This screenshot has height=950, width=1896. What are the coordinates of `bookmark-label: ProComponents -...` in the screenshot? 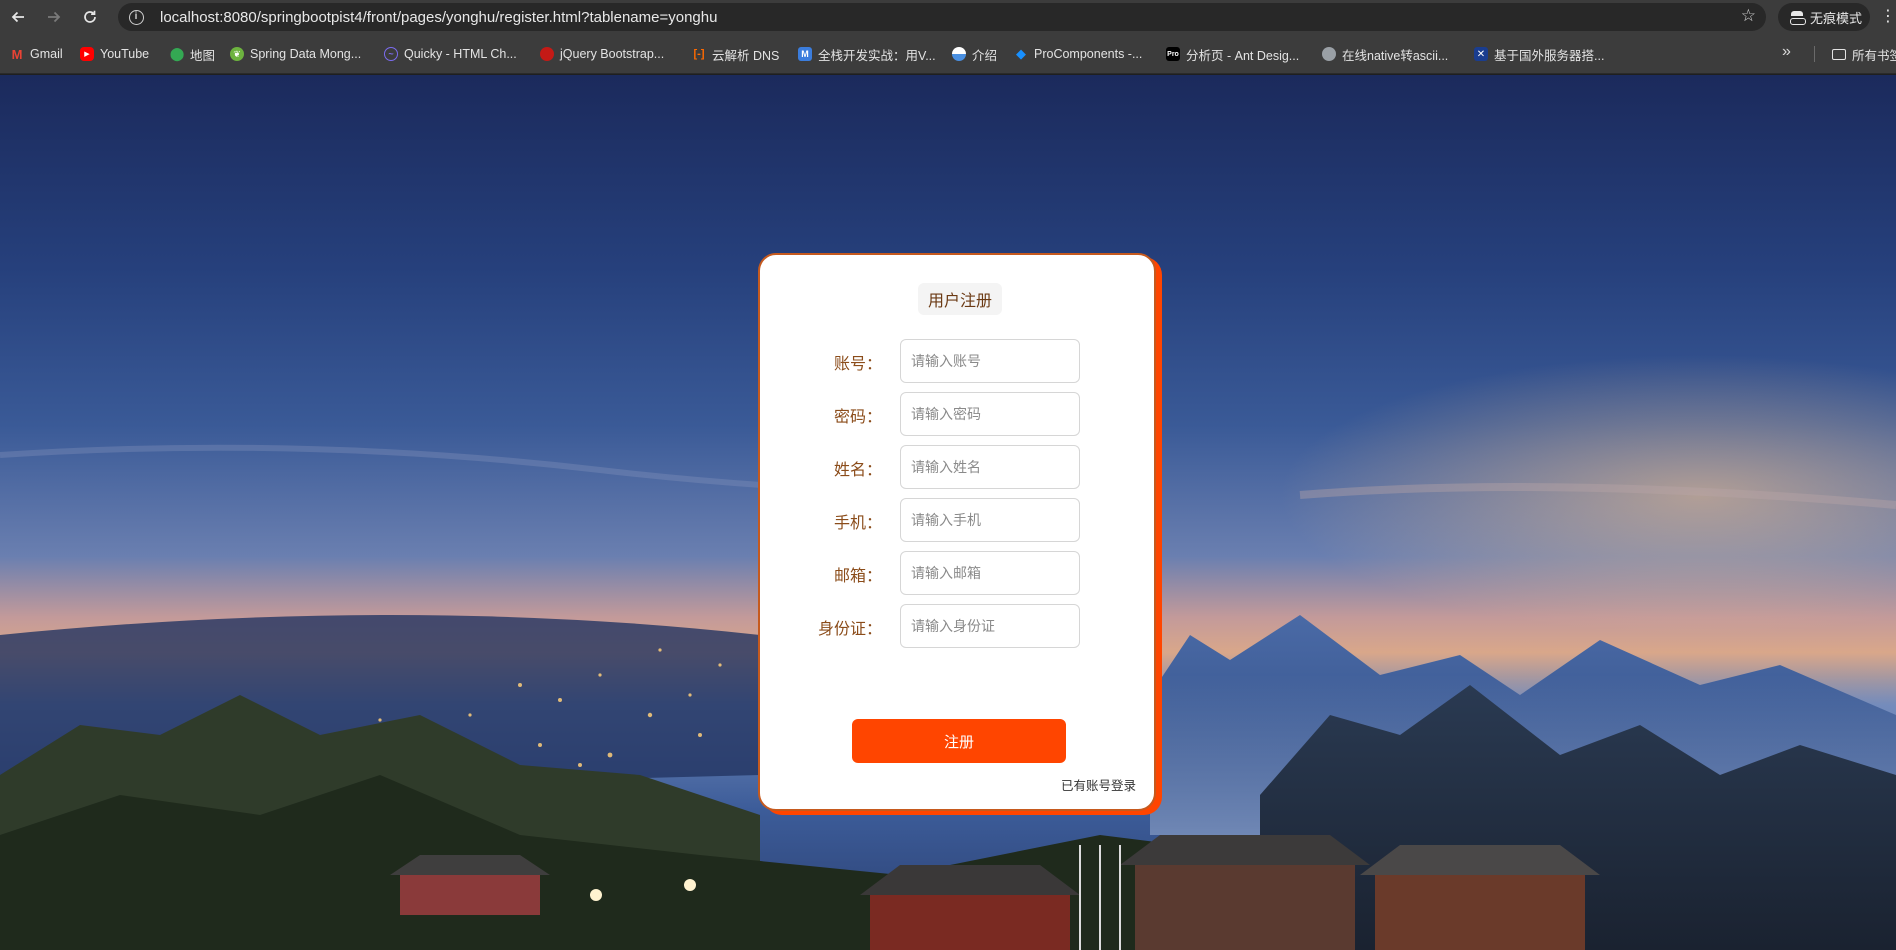 It's located at (1088, 54).